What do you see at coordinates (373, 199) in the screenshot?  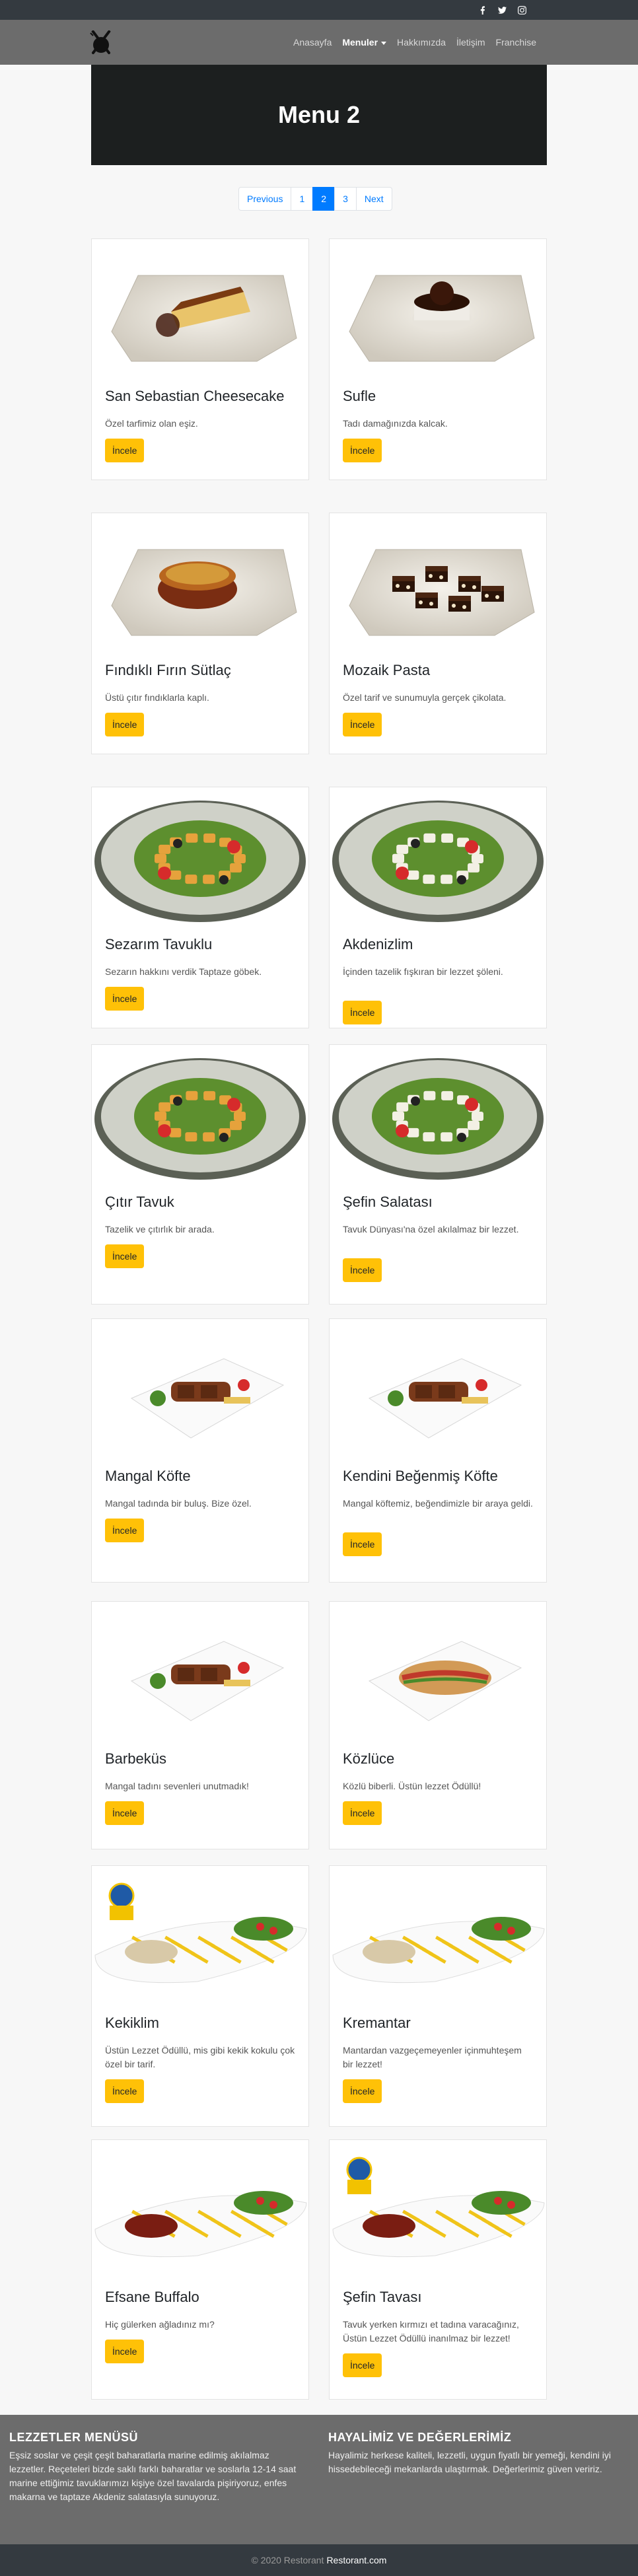 I see `pagination-next: Next` at bounding box center [373, 199].